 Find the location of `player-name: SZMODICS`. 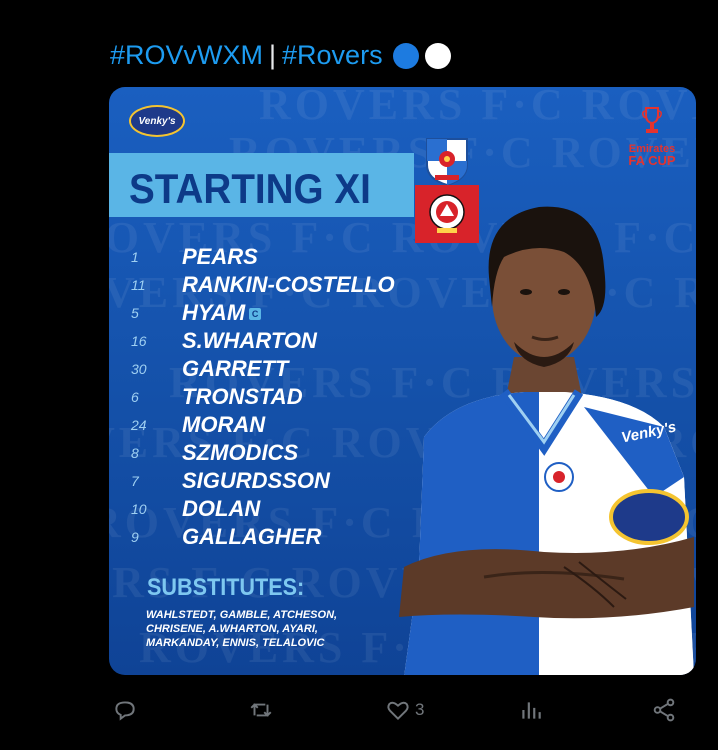

player-name: SZMODICS is located at coordinates (240, 452).